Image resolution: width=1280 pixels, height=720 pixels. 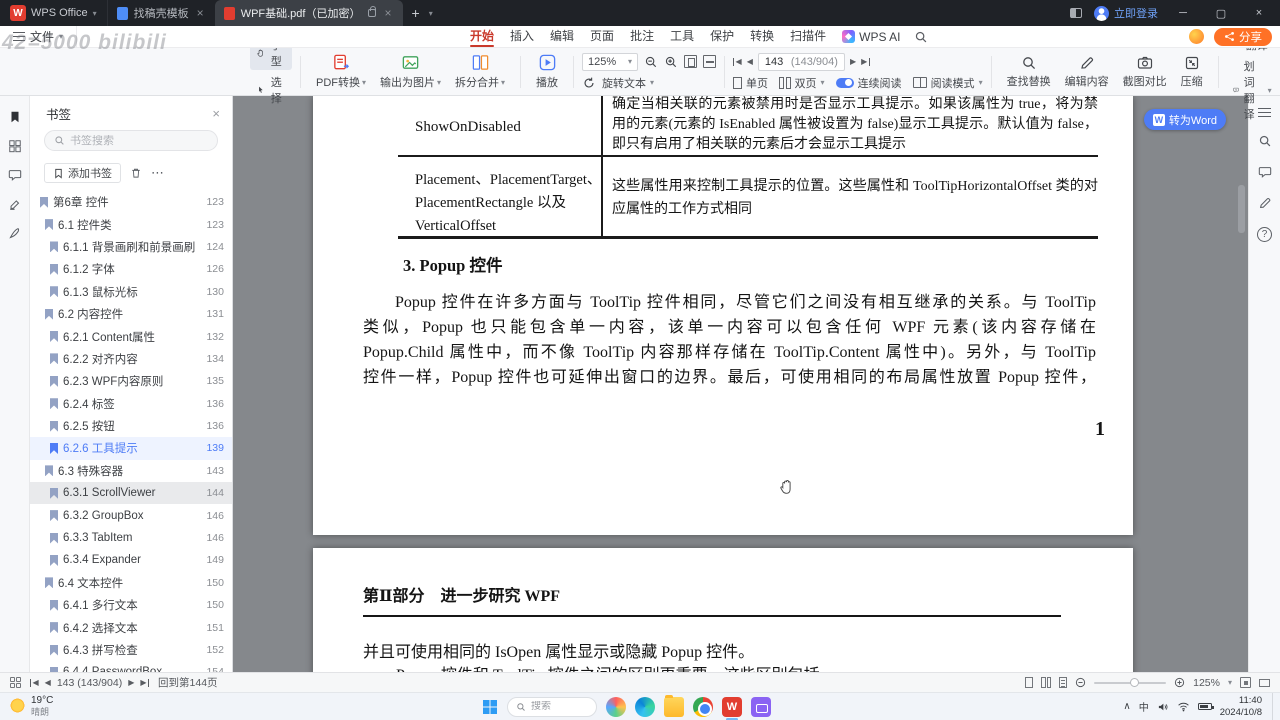 I want to click on more-options-icon: ⋯, so click(x=158, y=173).